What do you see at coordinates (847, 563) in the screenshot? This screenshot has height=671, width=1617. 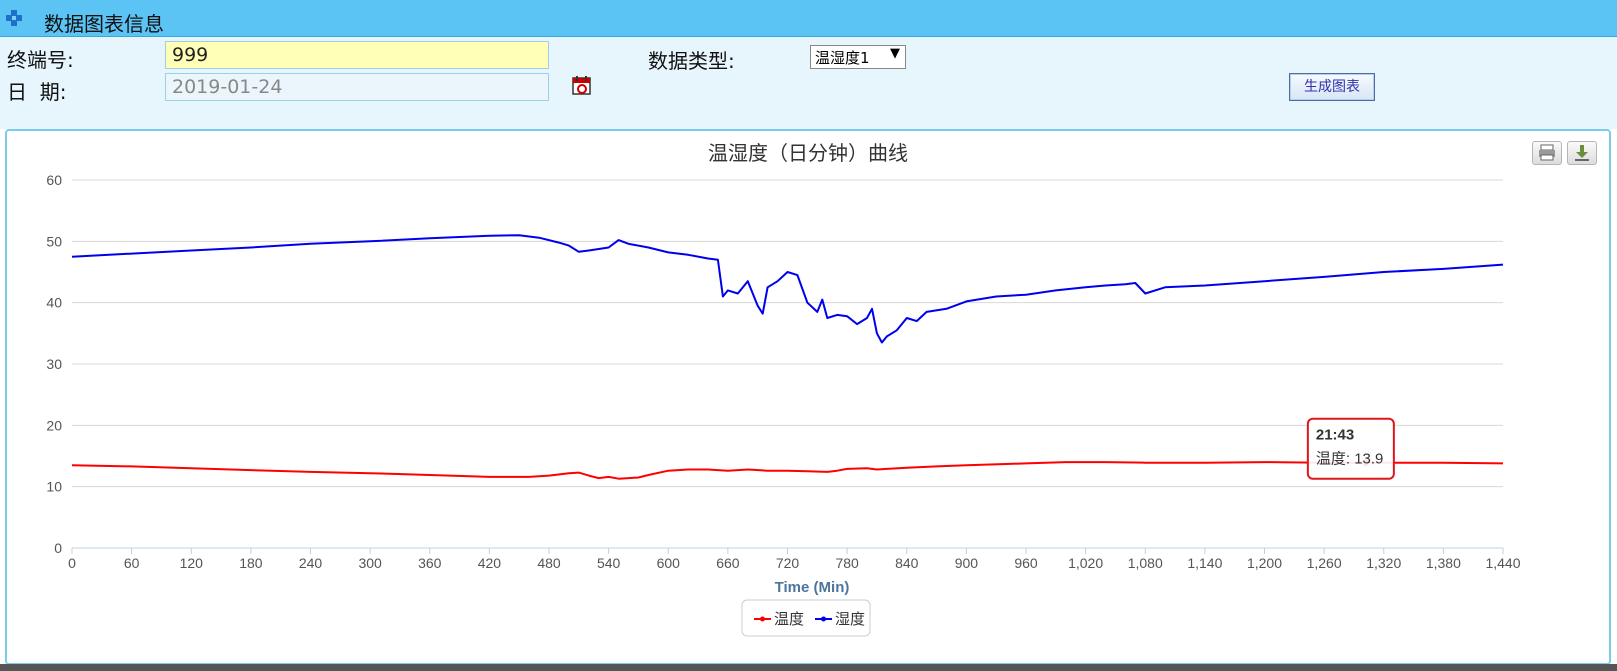 I see `x-tick-label: 780` at bounding box center [847, 563].